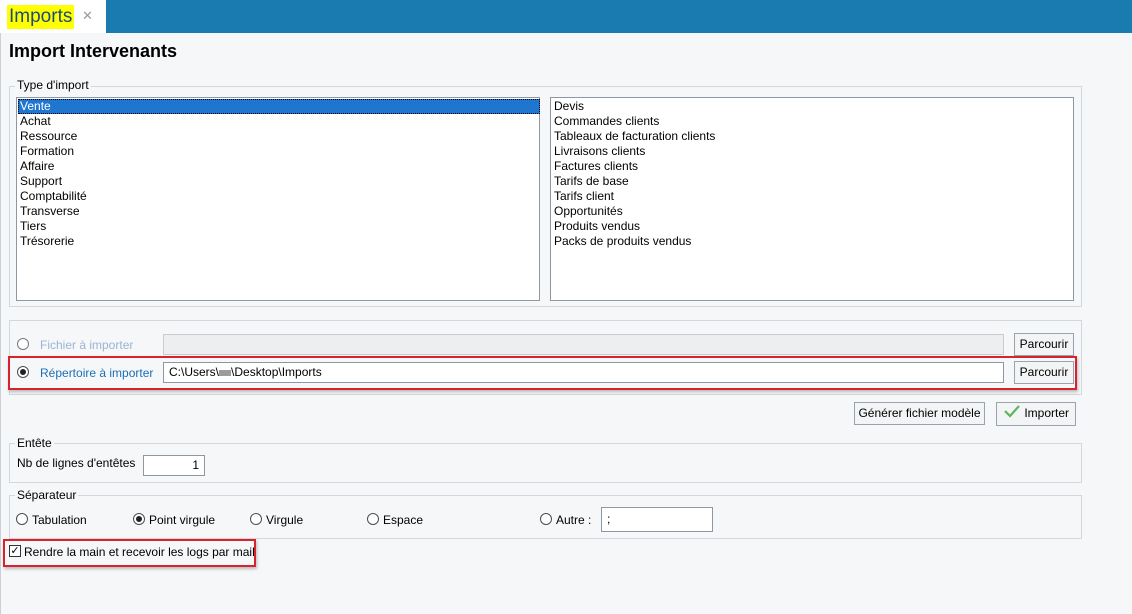  What do you see at coordinates (59, 520) in the screenshot?
I see `separator-tab-label: Tabulation` at bounding box center [59, 520].